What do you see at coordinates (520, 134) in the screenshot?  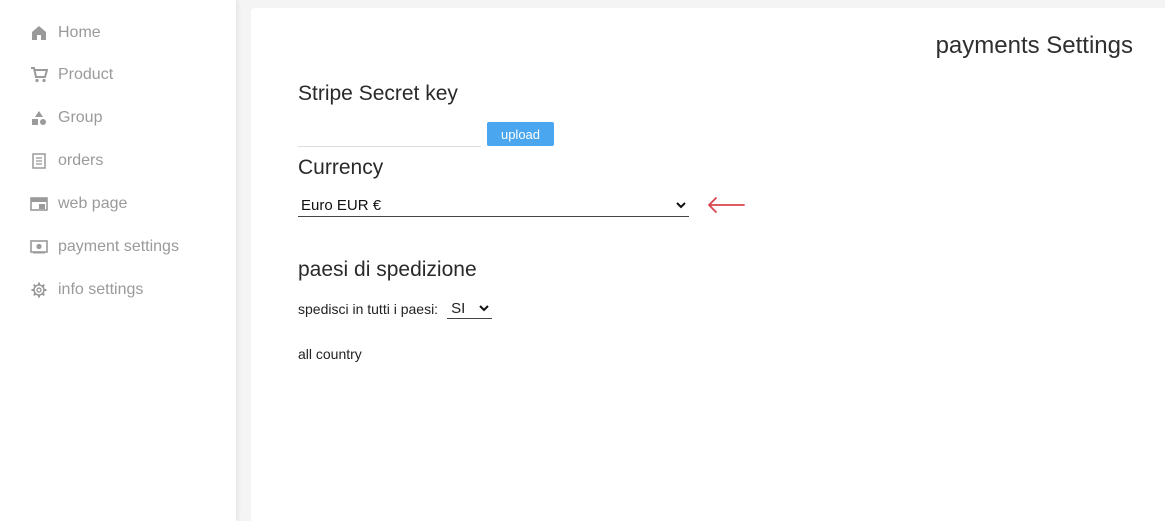 I see `upload-button: upload` at bounding box center [520, 134].